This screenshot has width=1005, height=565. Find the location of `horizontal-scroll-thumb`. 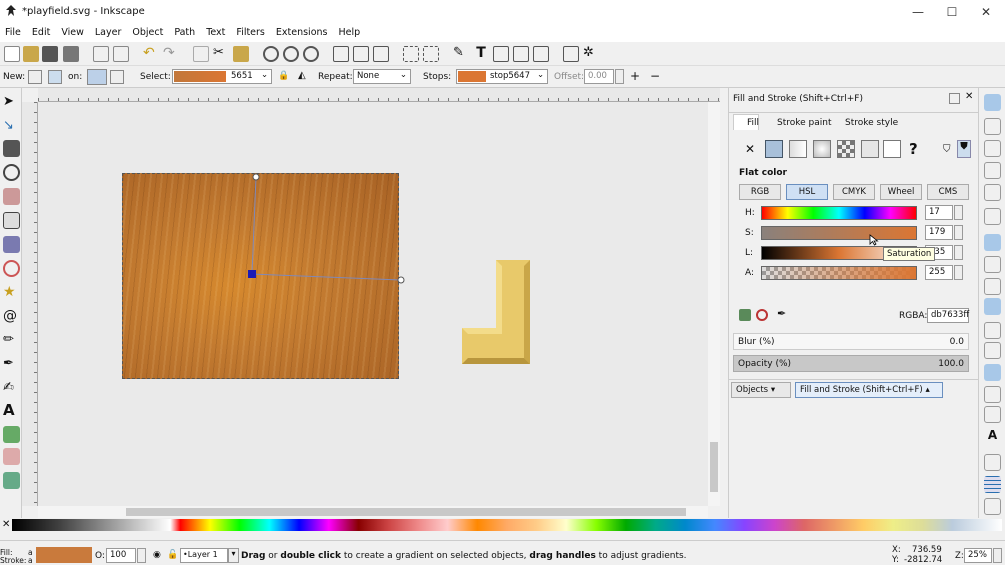

horizontal-scroll-thumb is located at coordinates (406, 512).